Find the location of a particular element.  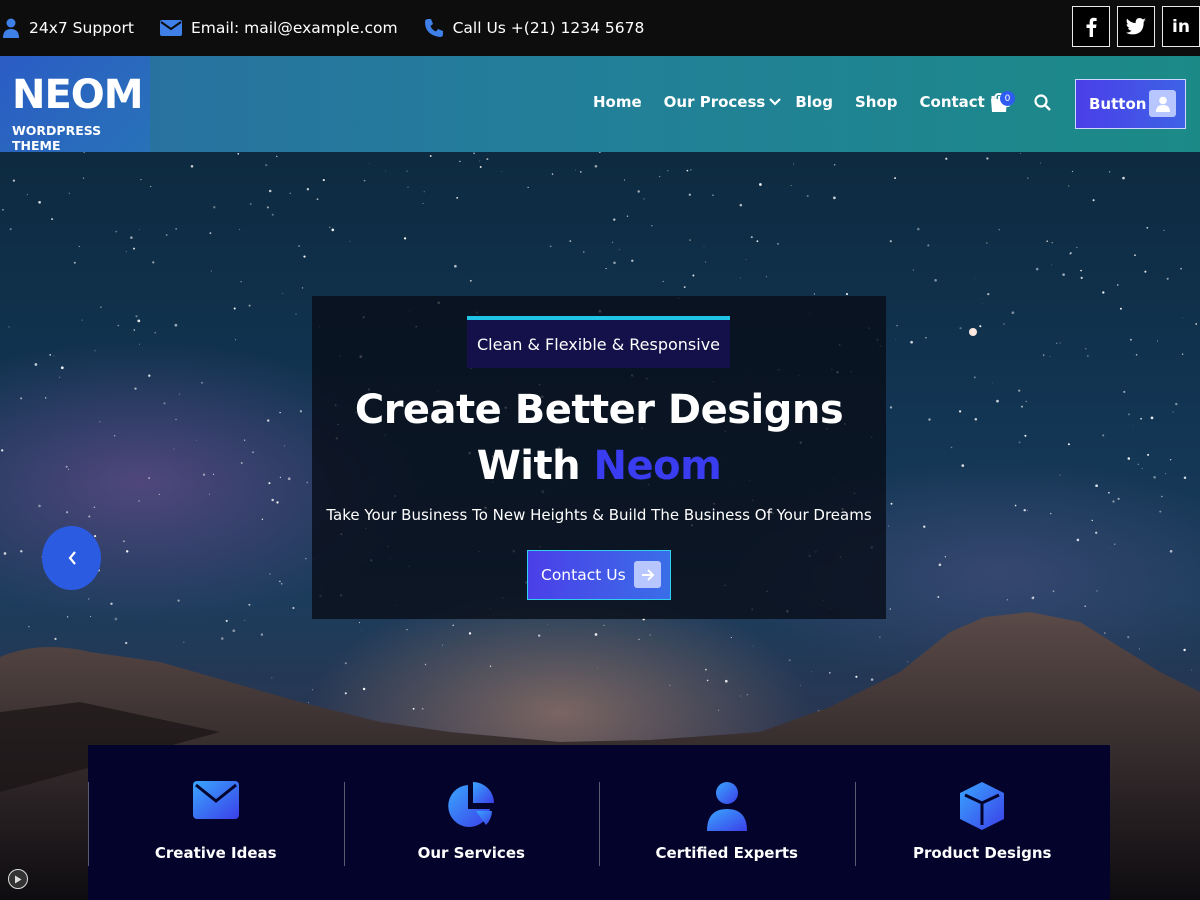

hero-tagline: Clean & Flexible & Responsive is located at coordinates (598, 342).